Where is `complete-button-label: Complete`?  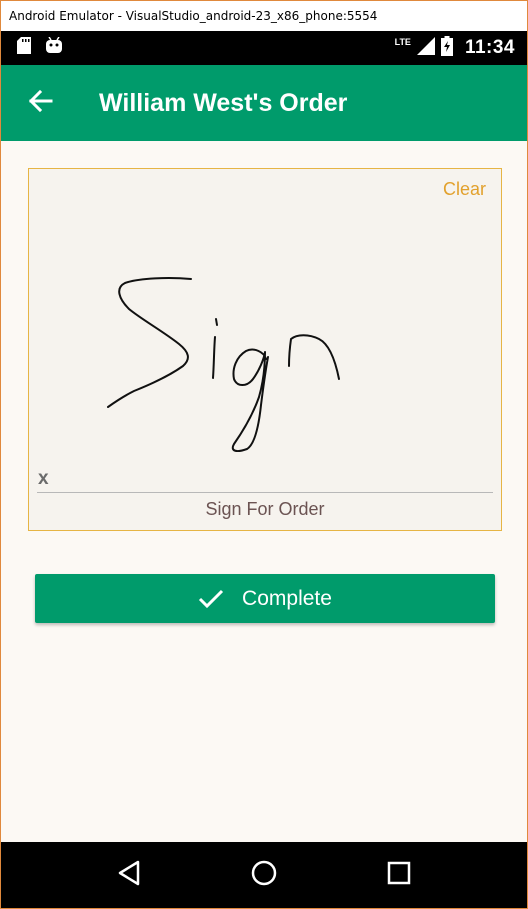
complete-button-label: Complete is located at coordinates (287, 598).